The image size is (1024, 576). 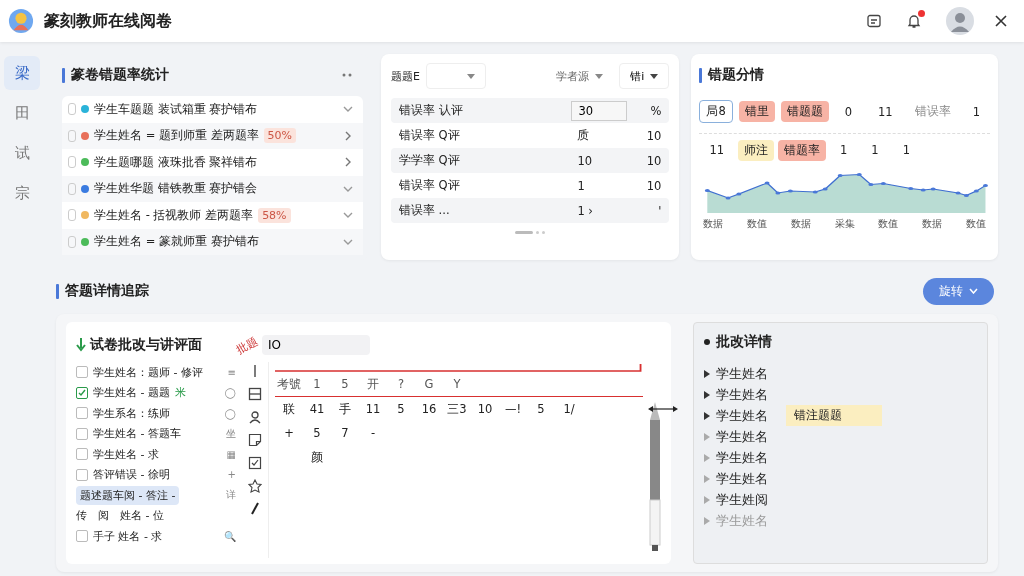 I want to click on grid-cell-text: 颜, so click(x=317, y=457).